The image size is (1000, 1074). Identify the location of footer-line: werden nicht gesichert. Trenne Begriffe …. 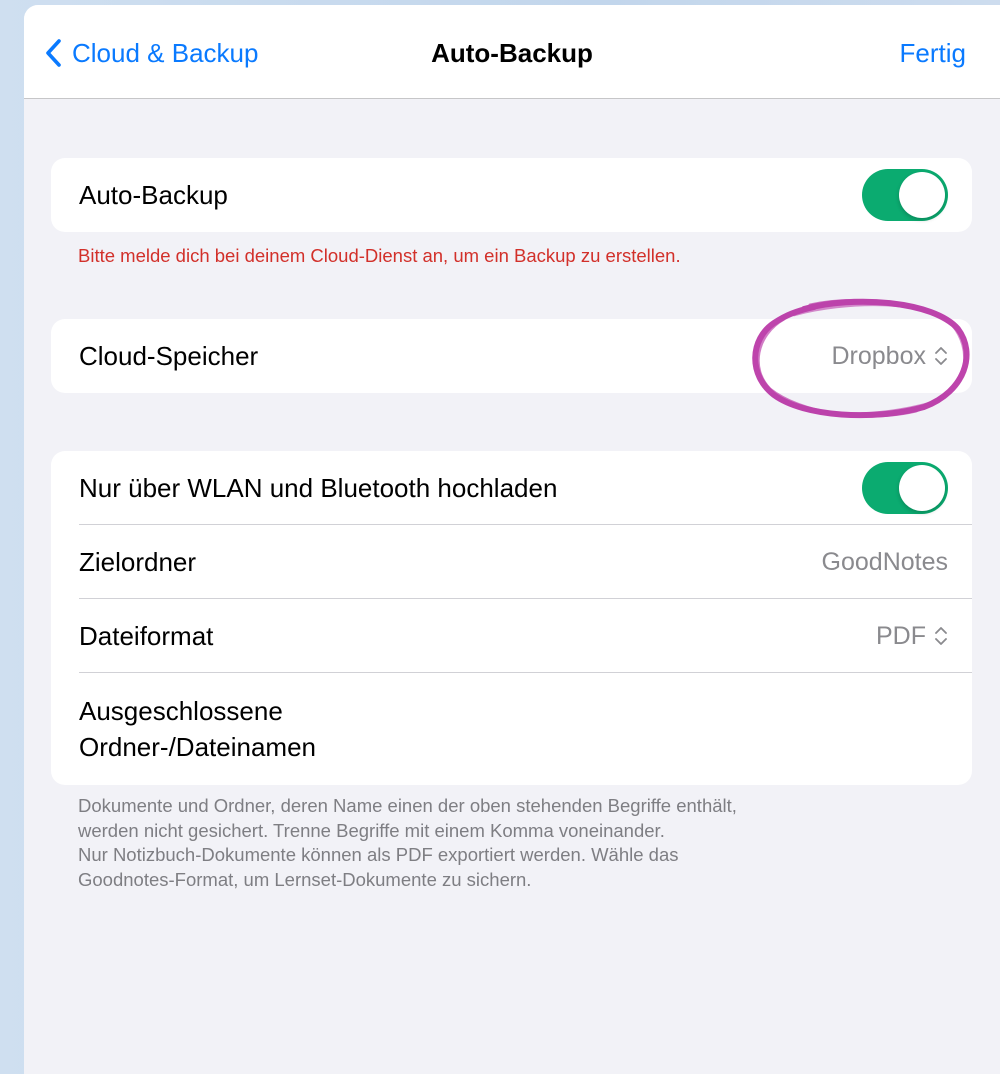
(371, 830).